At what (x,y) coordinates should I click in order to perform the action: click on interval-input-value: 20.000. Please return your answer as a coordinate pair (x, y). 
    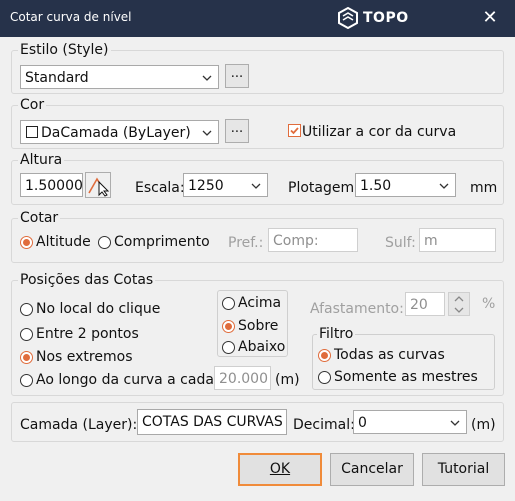
    Looking at the image, I should click on (243, 379).